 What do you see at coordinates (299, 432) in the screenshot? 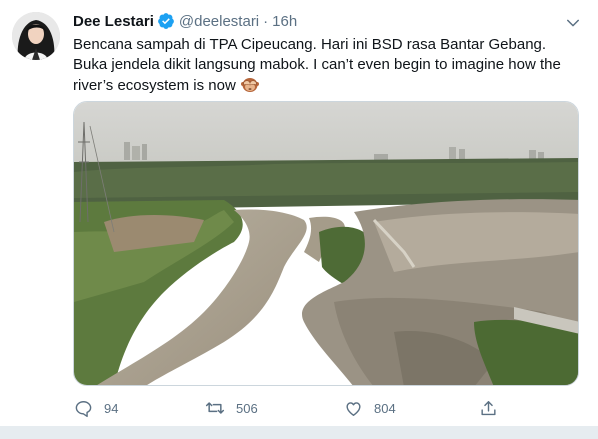
I see `timeline-divider` at bounding box center [299, 432].